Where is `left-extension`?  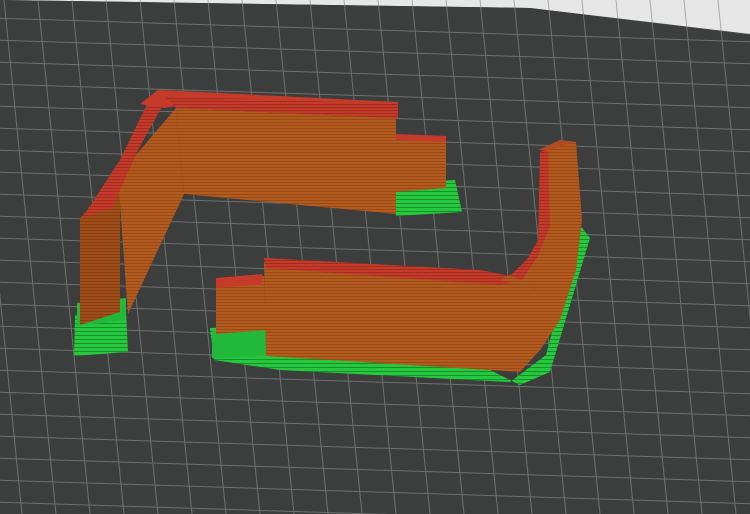
left-extension is located at coordinates (421, 164).